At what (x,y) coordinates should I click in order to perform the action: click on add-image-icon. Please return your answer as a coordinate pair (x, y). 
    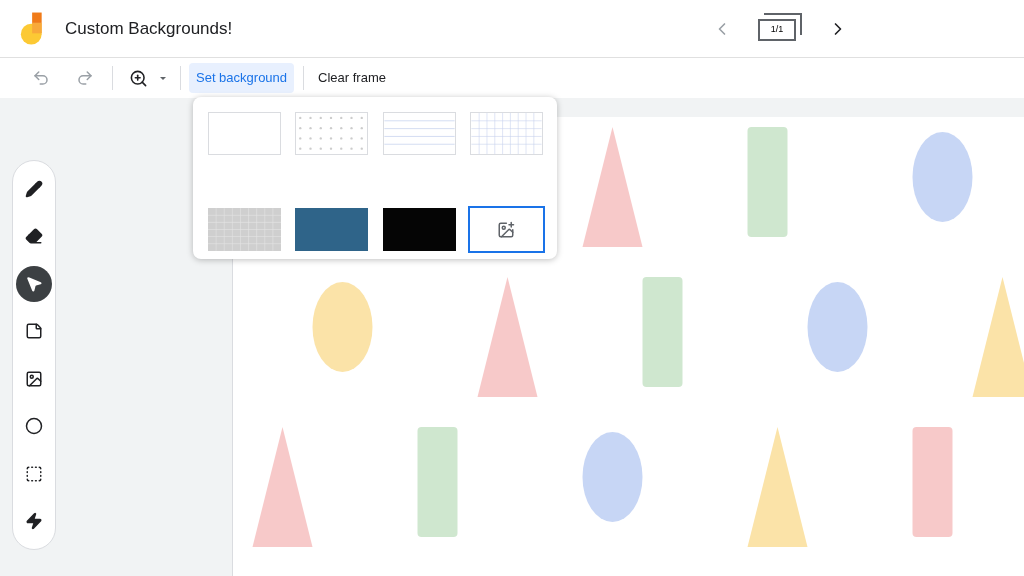
    Looking at the image, I should click on (506, 229).